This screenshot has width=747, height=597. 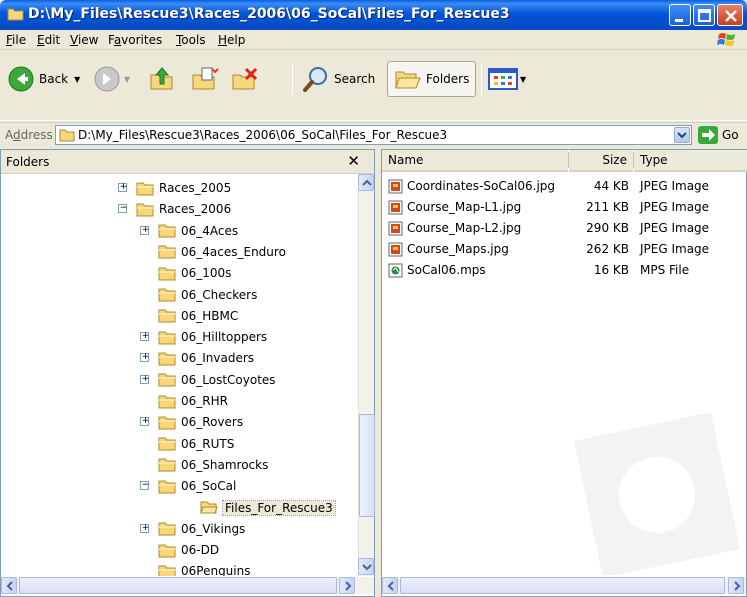 What do you see at coordinates (366, 375) in the screenshot?
I see `folders-vertical-scrollbar` at bounding box center [366, 375].